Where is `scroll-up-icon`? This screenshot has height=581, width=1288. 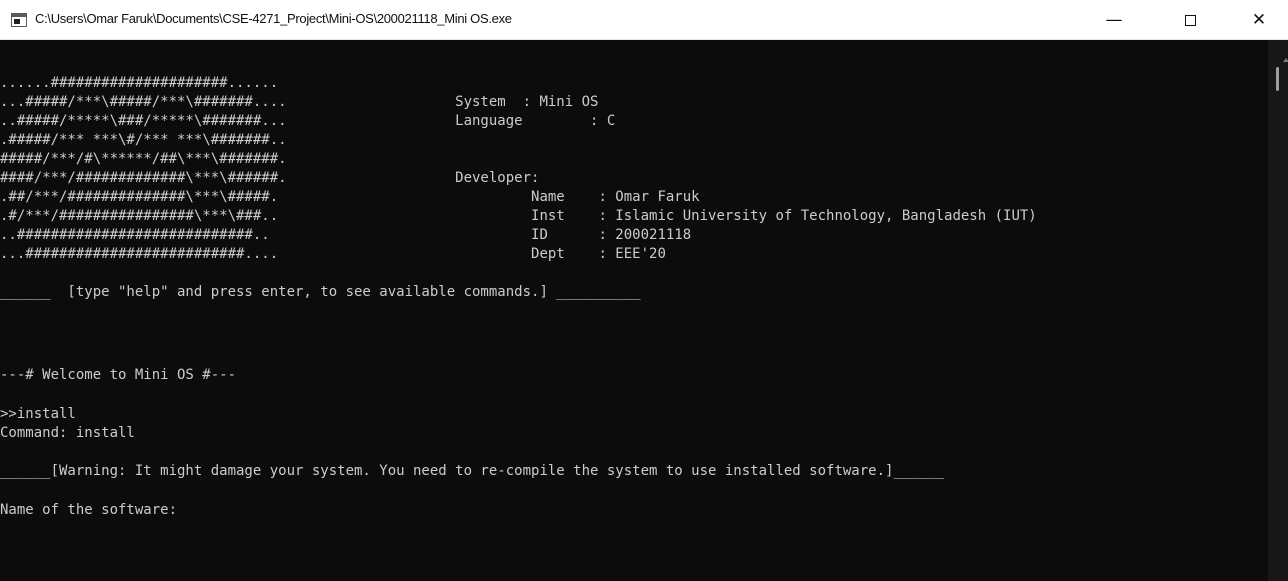 scroll-up-icon is located at coordinates (1285, 60).